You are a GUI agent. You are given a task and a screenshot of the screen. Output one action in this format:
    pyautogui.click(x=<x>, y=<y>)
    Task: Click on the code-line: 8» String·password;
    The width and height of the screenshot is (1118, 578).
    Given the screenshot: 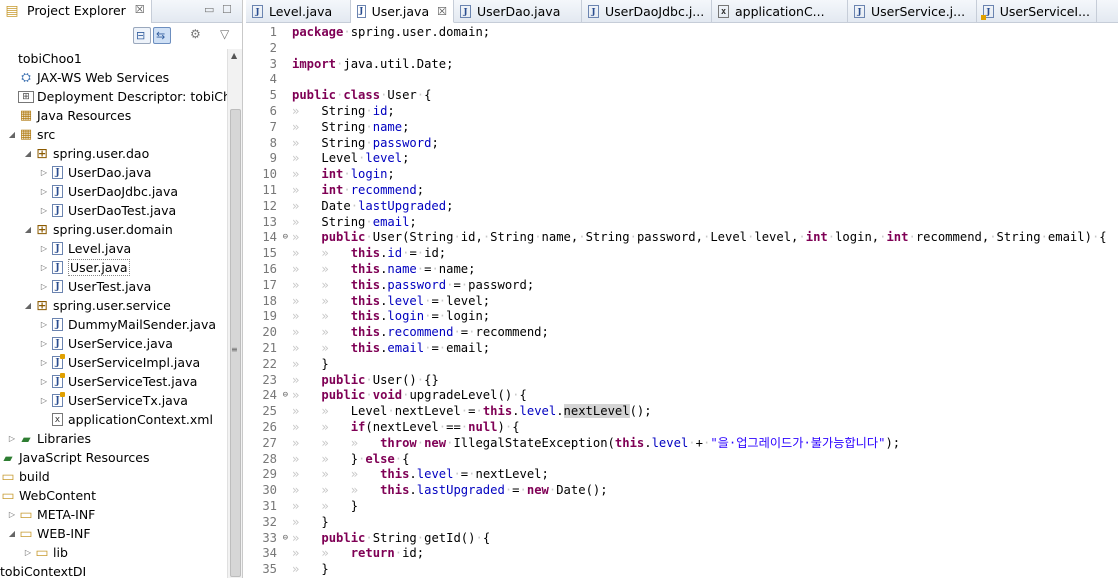 What is the action you would take?
    pyautogui.click(x=682, y=144)
    